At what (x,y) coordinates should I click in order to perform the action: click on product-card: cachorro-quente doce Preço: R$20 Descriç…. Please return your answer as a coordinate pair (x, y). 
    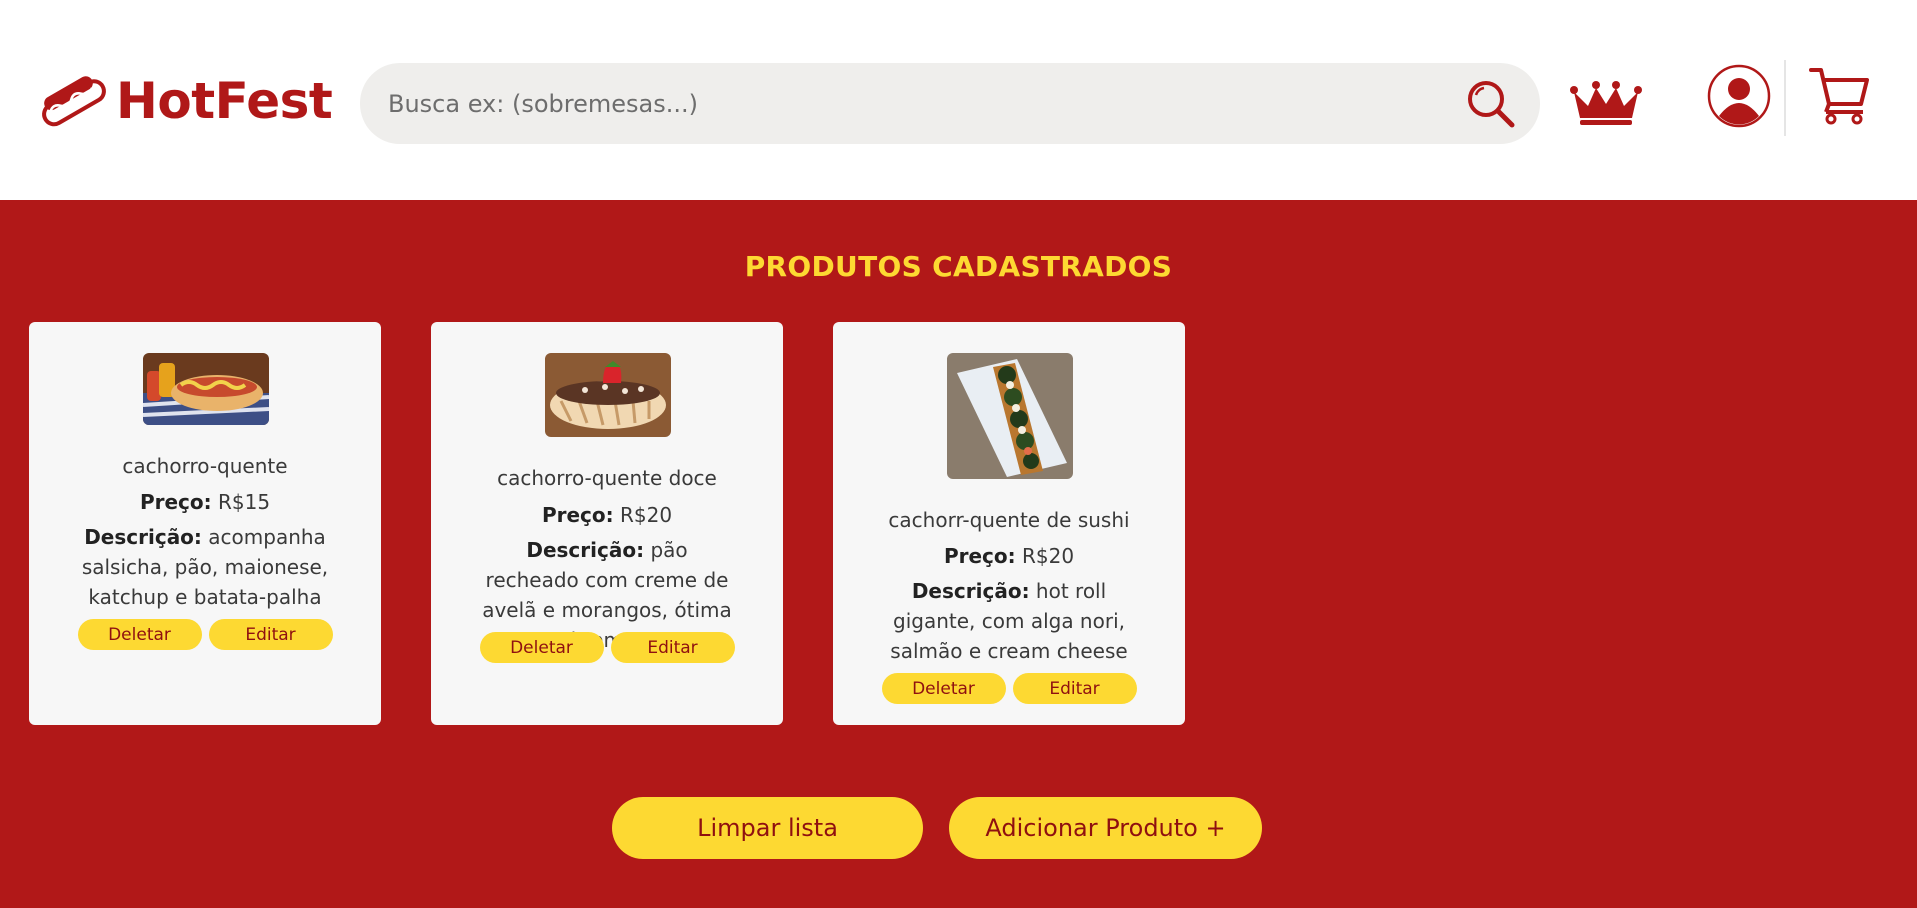
    Looking at the image, I should click on (607, 523).